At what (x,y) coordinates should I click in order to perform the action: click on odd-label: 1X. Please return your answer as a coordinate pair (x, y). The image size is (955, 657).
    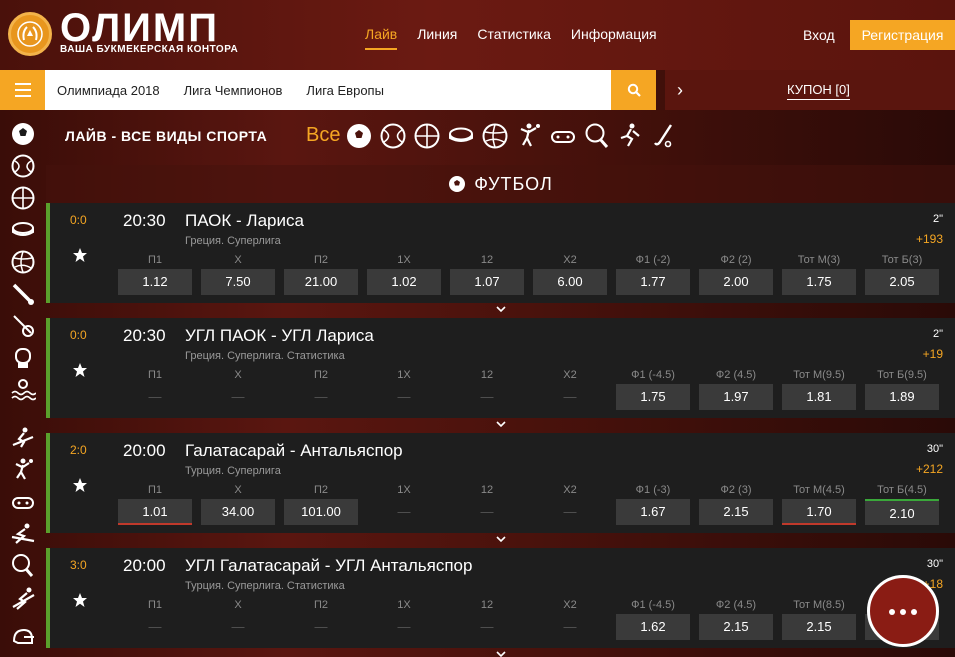
    Looking at the image, I should click on (404, 490).